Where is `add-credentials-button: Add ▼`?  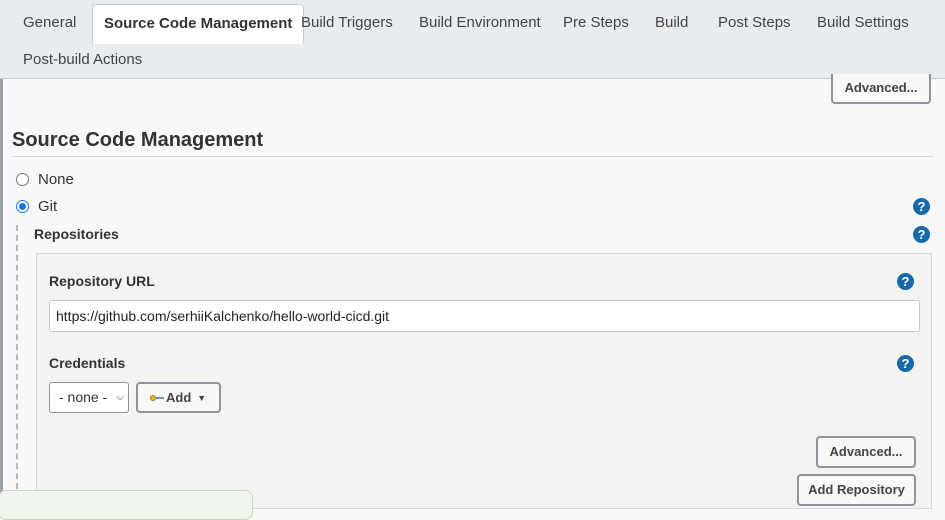 add-credentials-button: Add ▼ is located at coordinates (178, 397).